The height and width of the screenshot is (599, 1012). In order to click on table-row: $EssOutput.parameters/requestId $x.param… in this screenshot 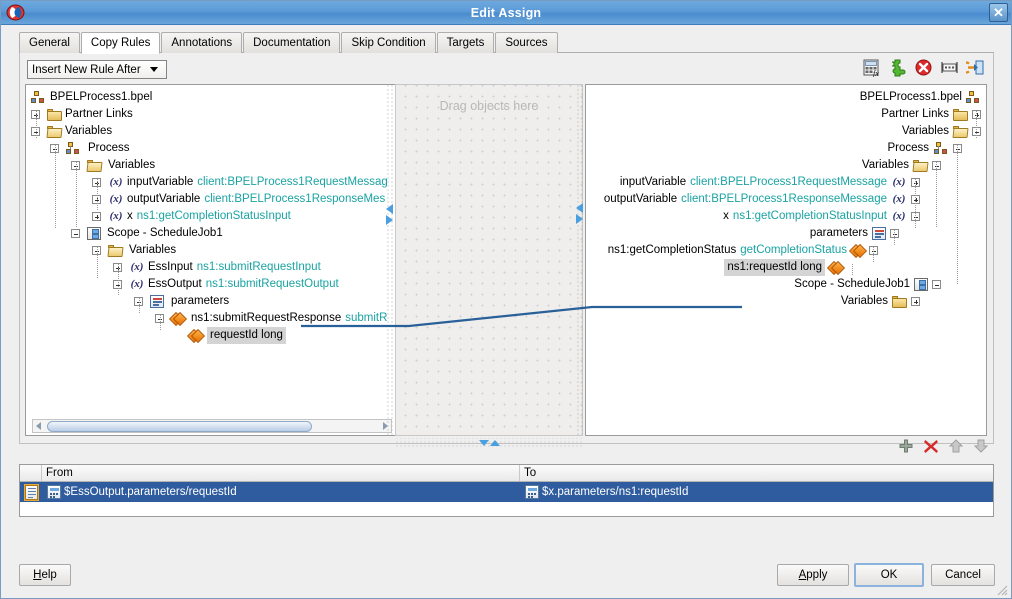, I will do `click(506, 492)`.